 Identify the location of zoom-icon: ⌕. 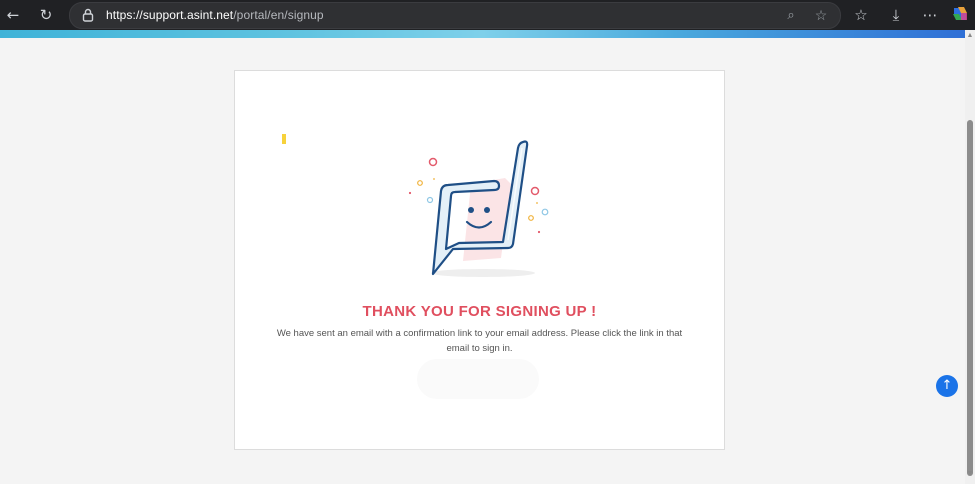
(791, 15).